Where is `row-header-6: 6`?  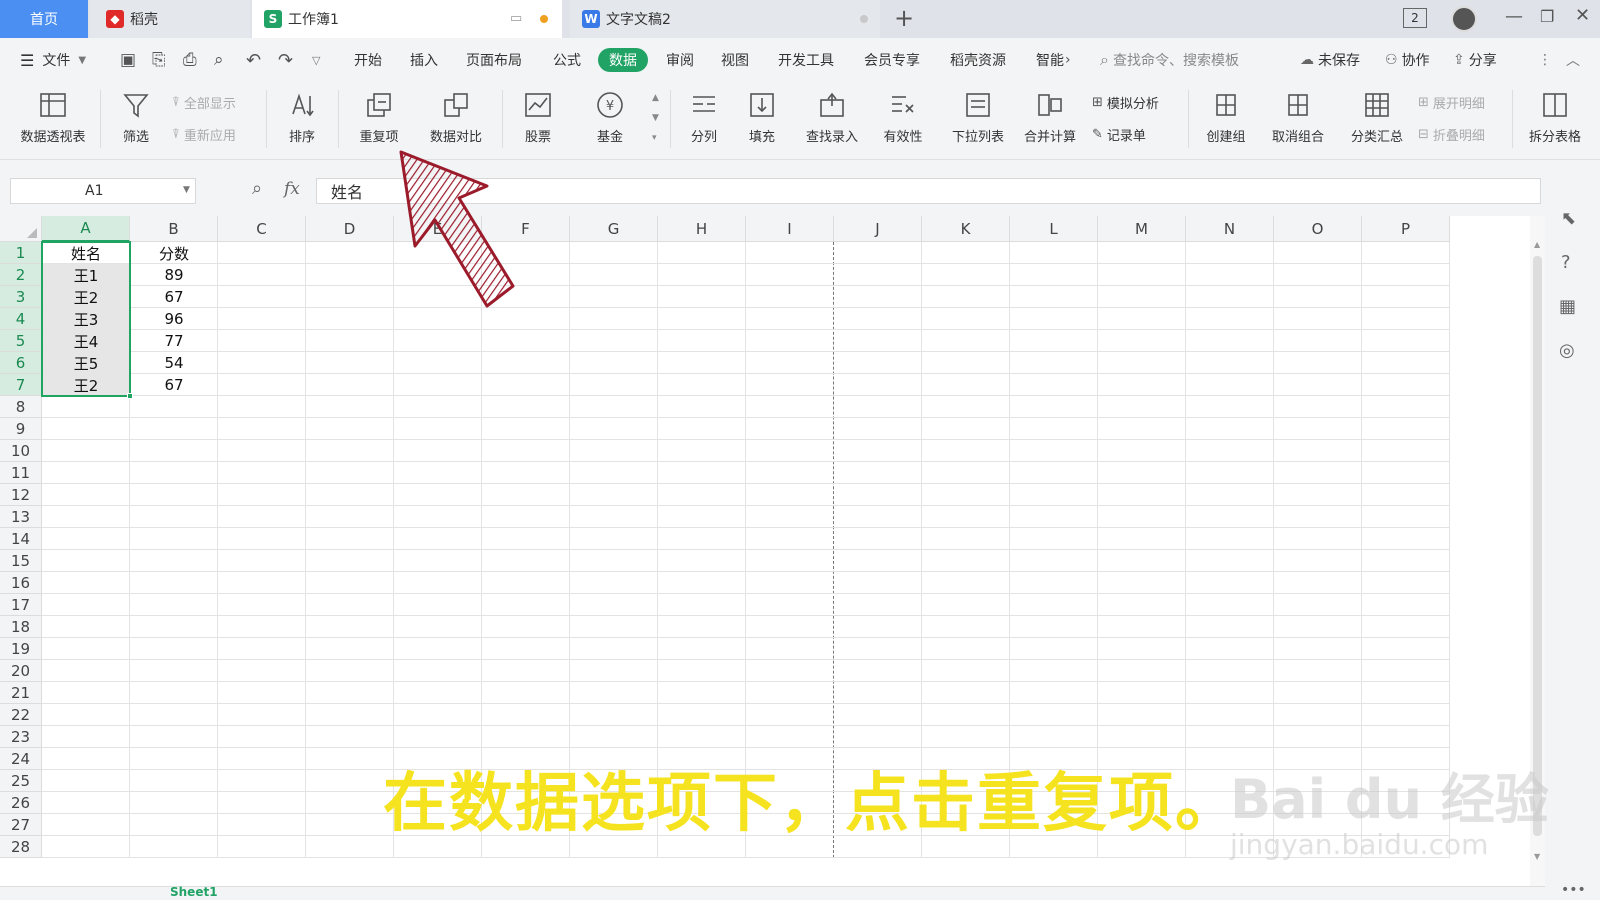
row-header-6: 6 is located at coordinates (21, 363).